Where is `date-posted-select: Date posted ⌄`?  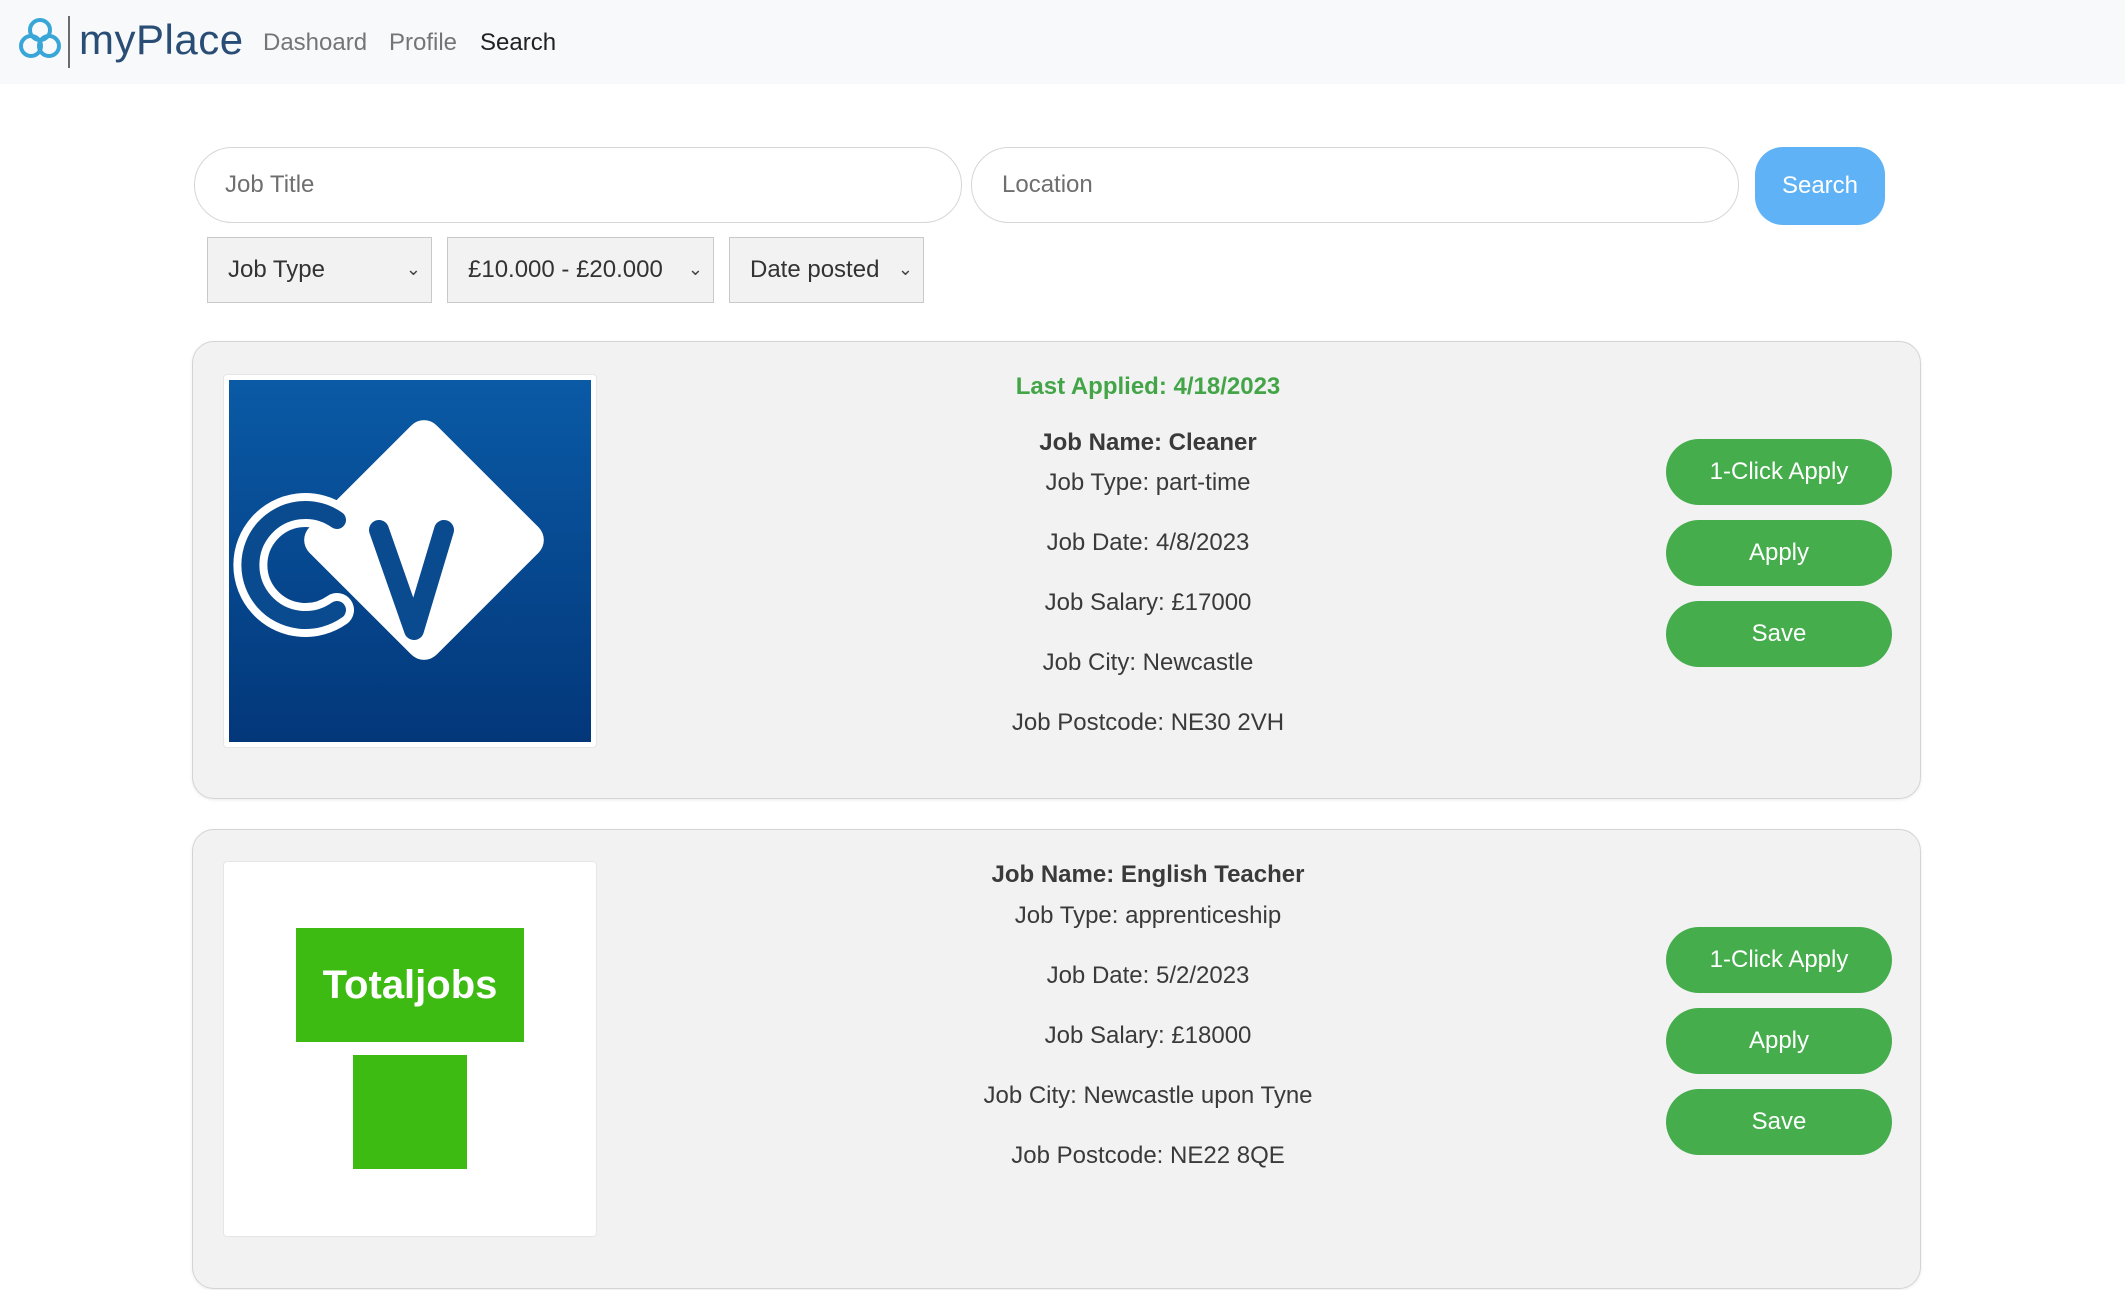 date-posted-select: Date posted ⌄ is located at coordinates (826, 270).